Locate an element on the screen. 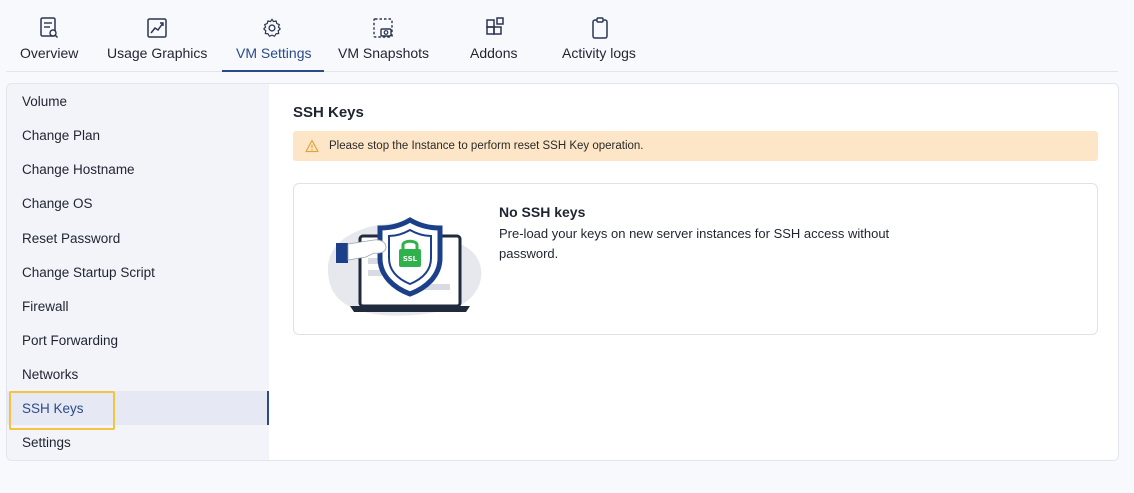 The image size is (1134, 493). clipboard-icon is located at coordinates (600, 28).